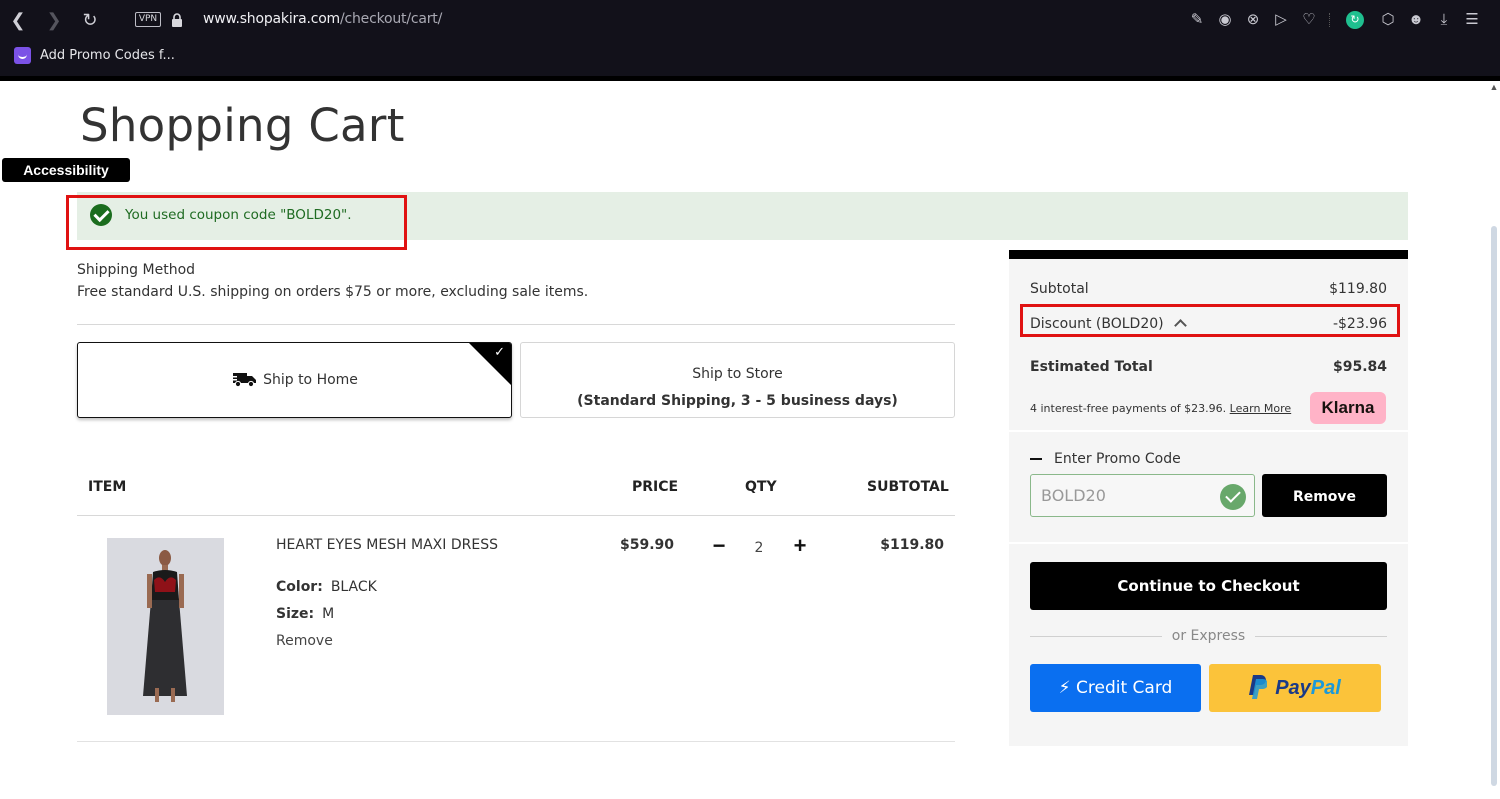  Describe the element at coordinates (1208, 367) in the screenshot. I see `estimated-total-row: Estimated Total $95.84` at that location.